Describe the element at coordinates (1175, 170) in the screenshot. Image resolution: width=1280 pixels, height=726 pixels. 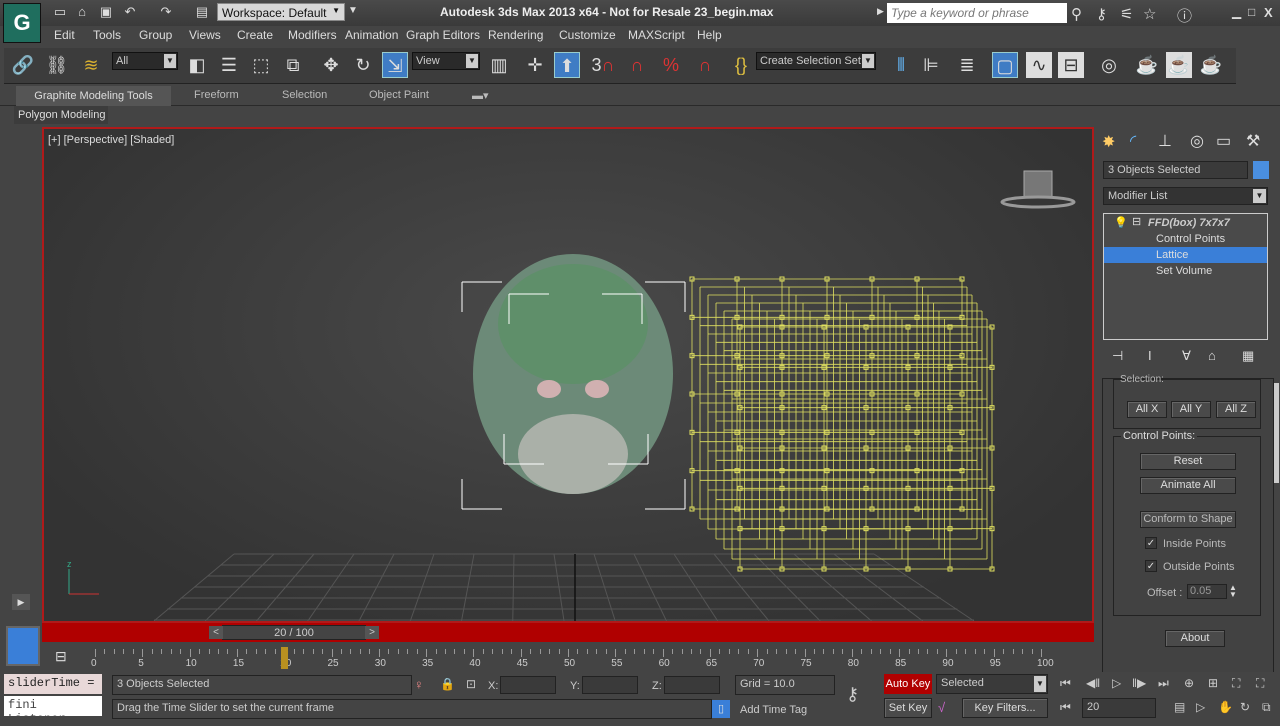
I see `object-name-field: 3 Objects Selected` at that location.